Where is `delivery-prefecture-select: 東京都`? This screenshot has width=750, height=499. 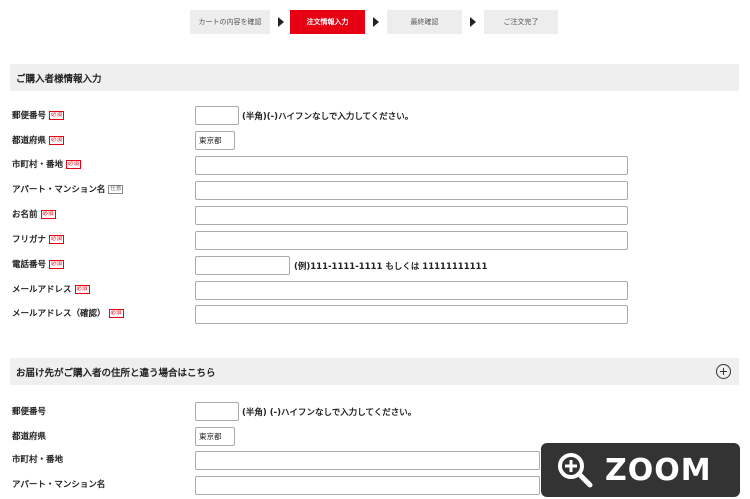
delivery-prefecture-select: 東京都 is located at coordinates (215, 436).